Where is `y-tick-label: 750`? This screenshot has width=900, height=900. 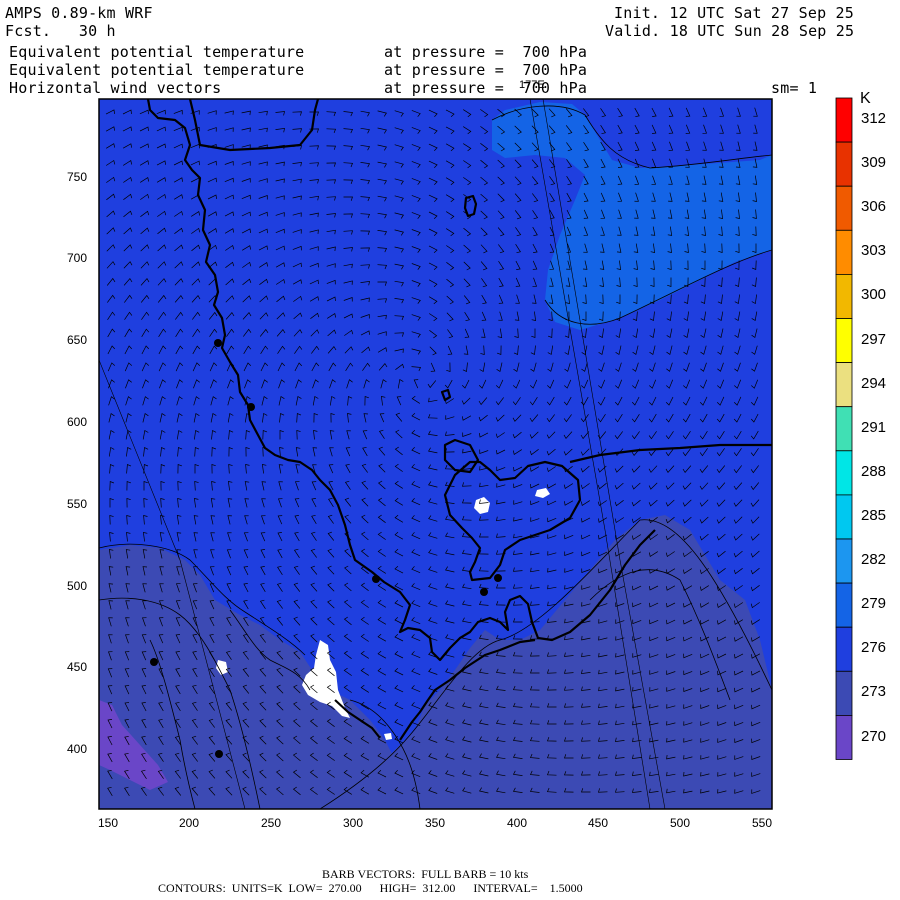
y-tick-label: 750 is located at coordinates (77, 177).